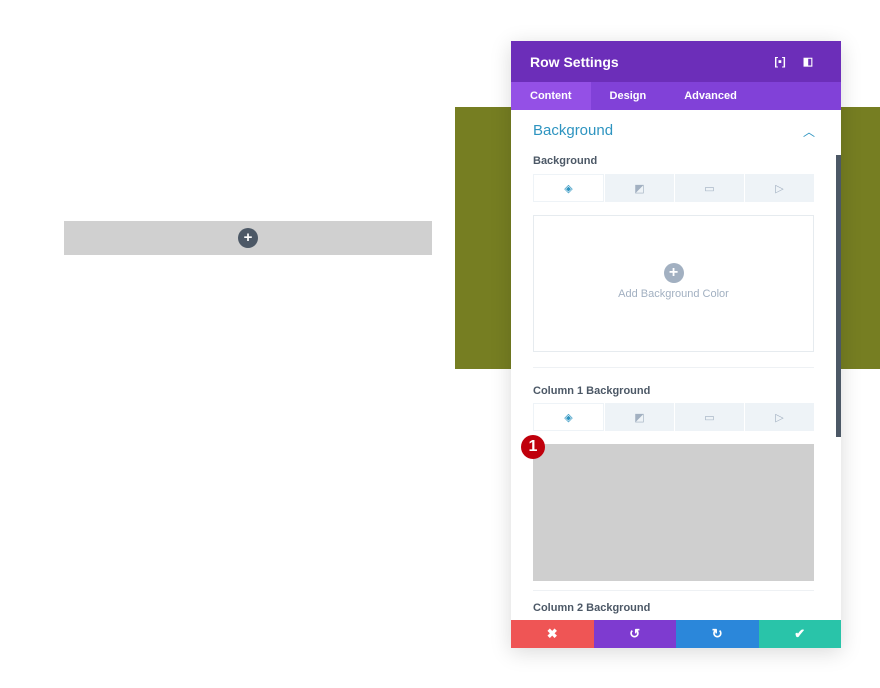 This screenshot has width=880, height=688. I want to click on sidebar-icon: ◧, so click(808, 61).